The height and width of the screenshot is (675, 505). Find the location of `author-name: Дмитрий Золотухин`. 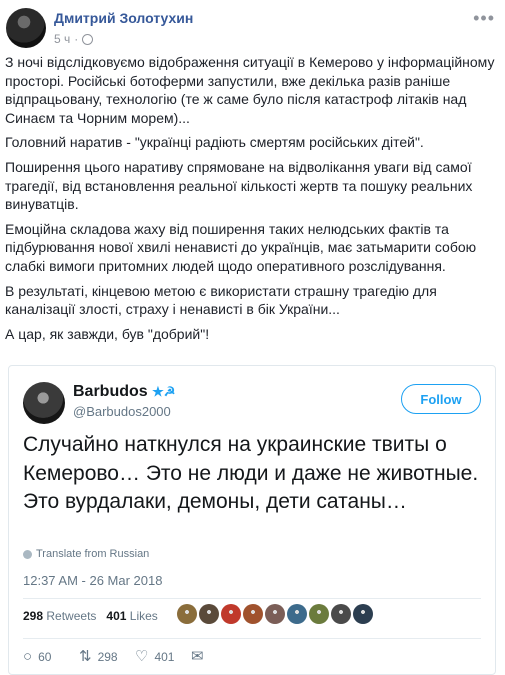

author-name: Дмитрий Золотухин is located at coordinates (123, 18).